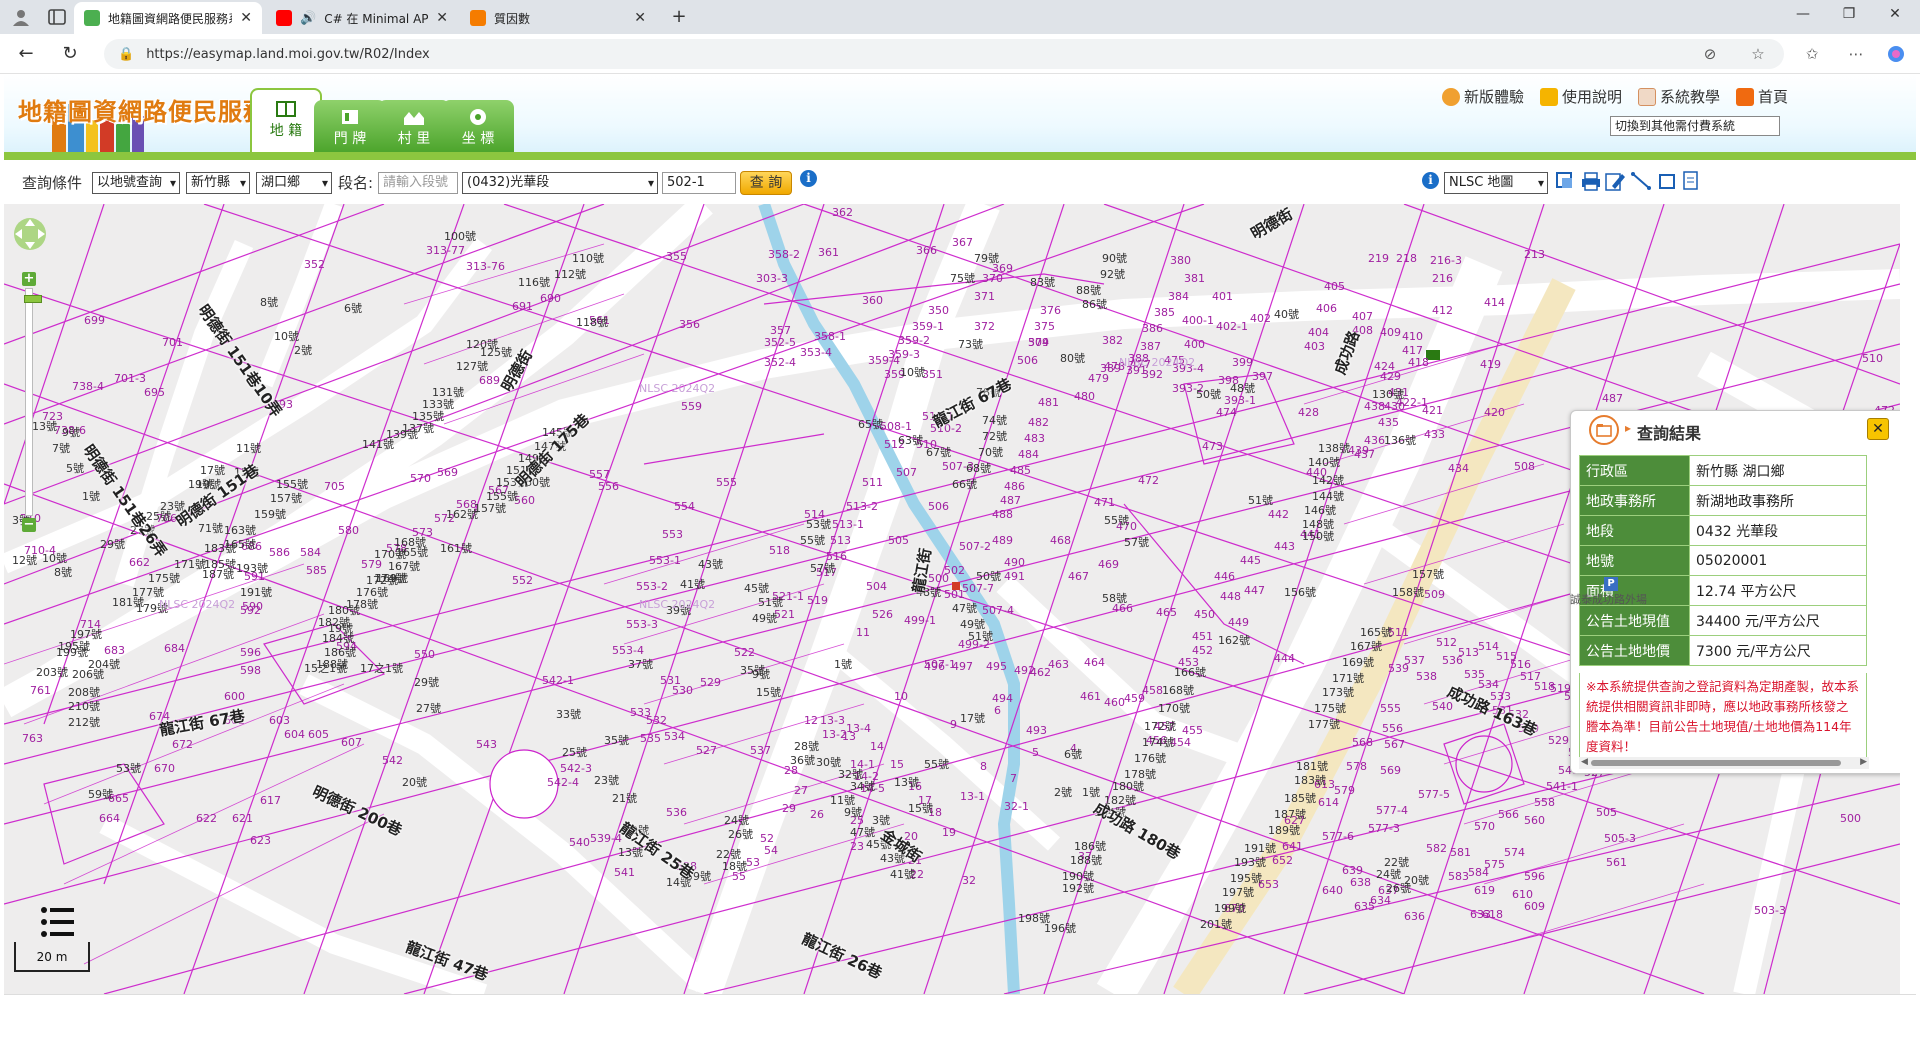 The width and height of the screenshot is (1920, 1040). Describe the element at coordinates (1326, 308) in the screenshot. I see `parcel-number: 406` at that location.